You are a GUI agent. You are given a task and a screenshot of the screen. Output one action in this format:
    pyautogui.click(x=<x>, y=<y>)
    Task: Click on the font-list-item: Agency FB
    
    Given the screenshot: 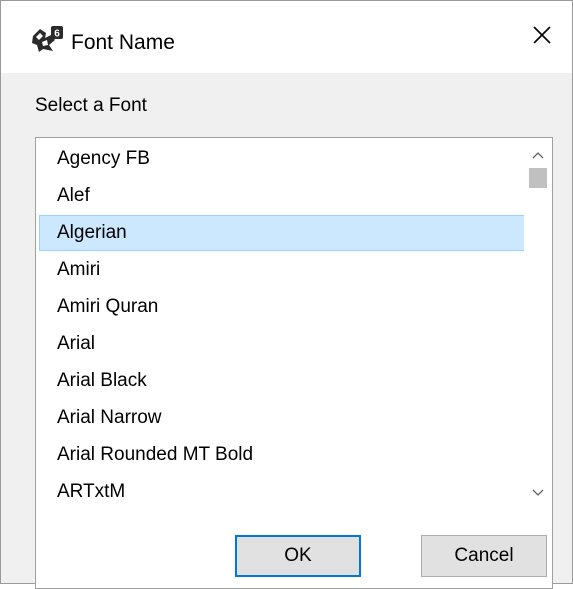 What is the action you would take?
    pyautogui.click(x=282, y=159)
    